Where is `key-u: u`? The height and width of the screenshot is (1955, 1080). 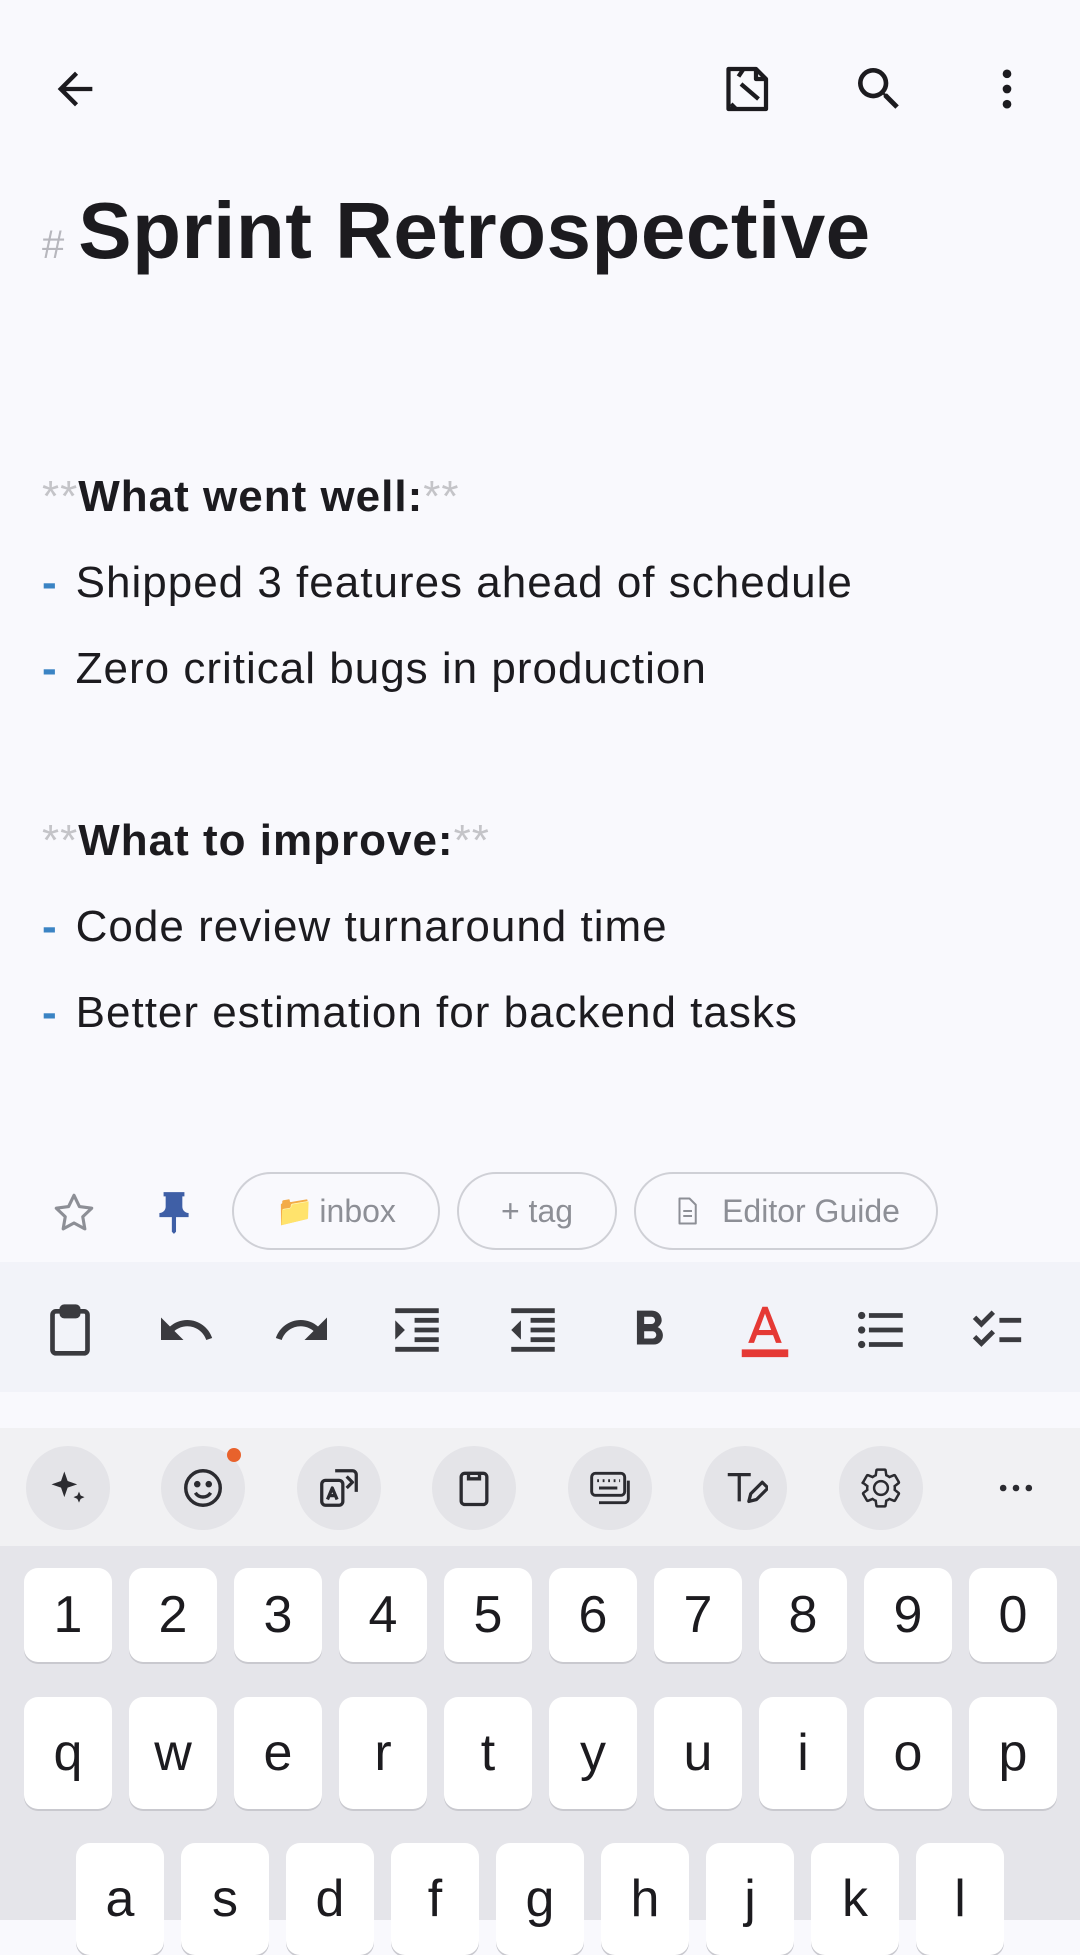
key-u: u is located at coordinates (698, 1753).